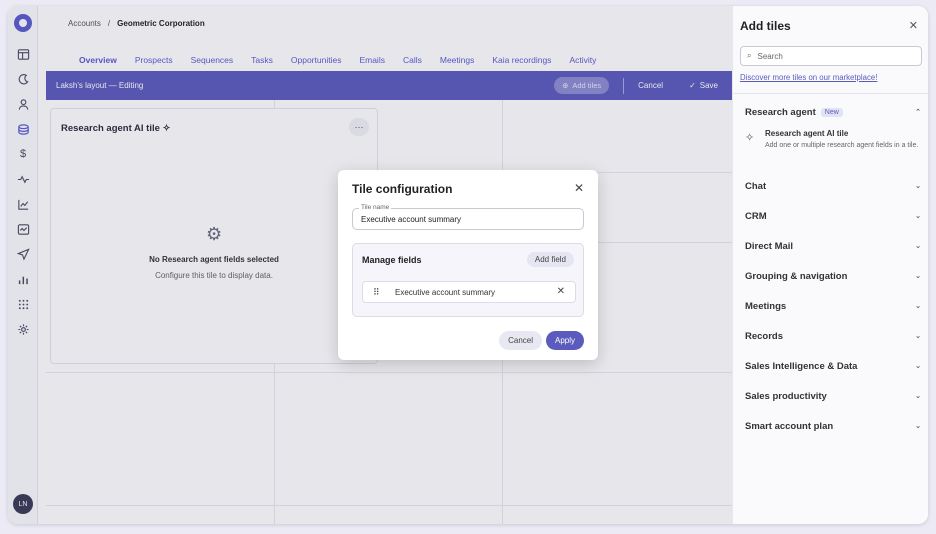  Describe the element at coordinates (564, 340) in the screenshot. I see `apply-button: Apply` at that location.